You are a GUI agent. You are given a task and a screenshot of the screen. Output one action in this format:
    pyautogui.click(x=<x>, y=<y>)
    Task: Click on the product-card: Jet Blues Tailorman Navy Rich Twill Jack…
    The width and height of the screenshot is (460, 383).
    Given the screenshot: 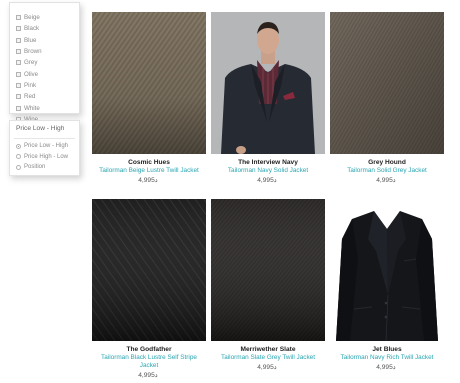 What is the action you would take?
    pyautogui.click(x=387, y=285)
    